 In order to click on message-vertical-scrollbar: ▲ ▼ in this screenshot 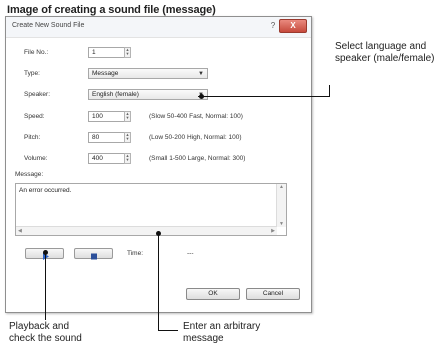, I will do `click(281, 205)`.